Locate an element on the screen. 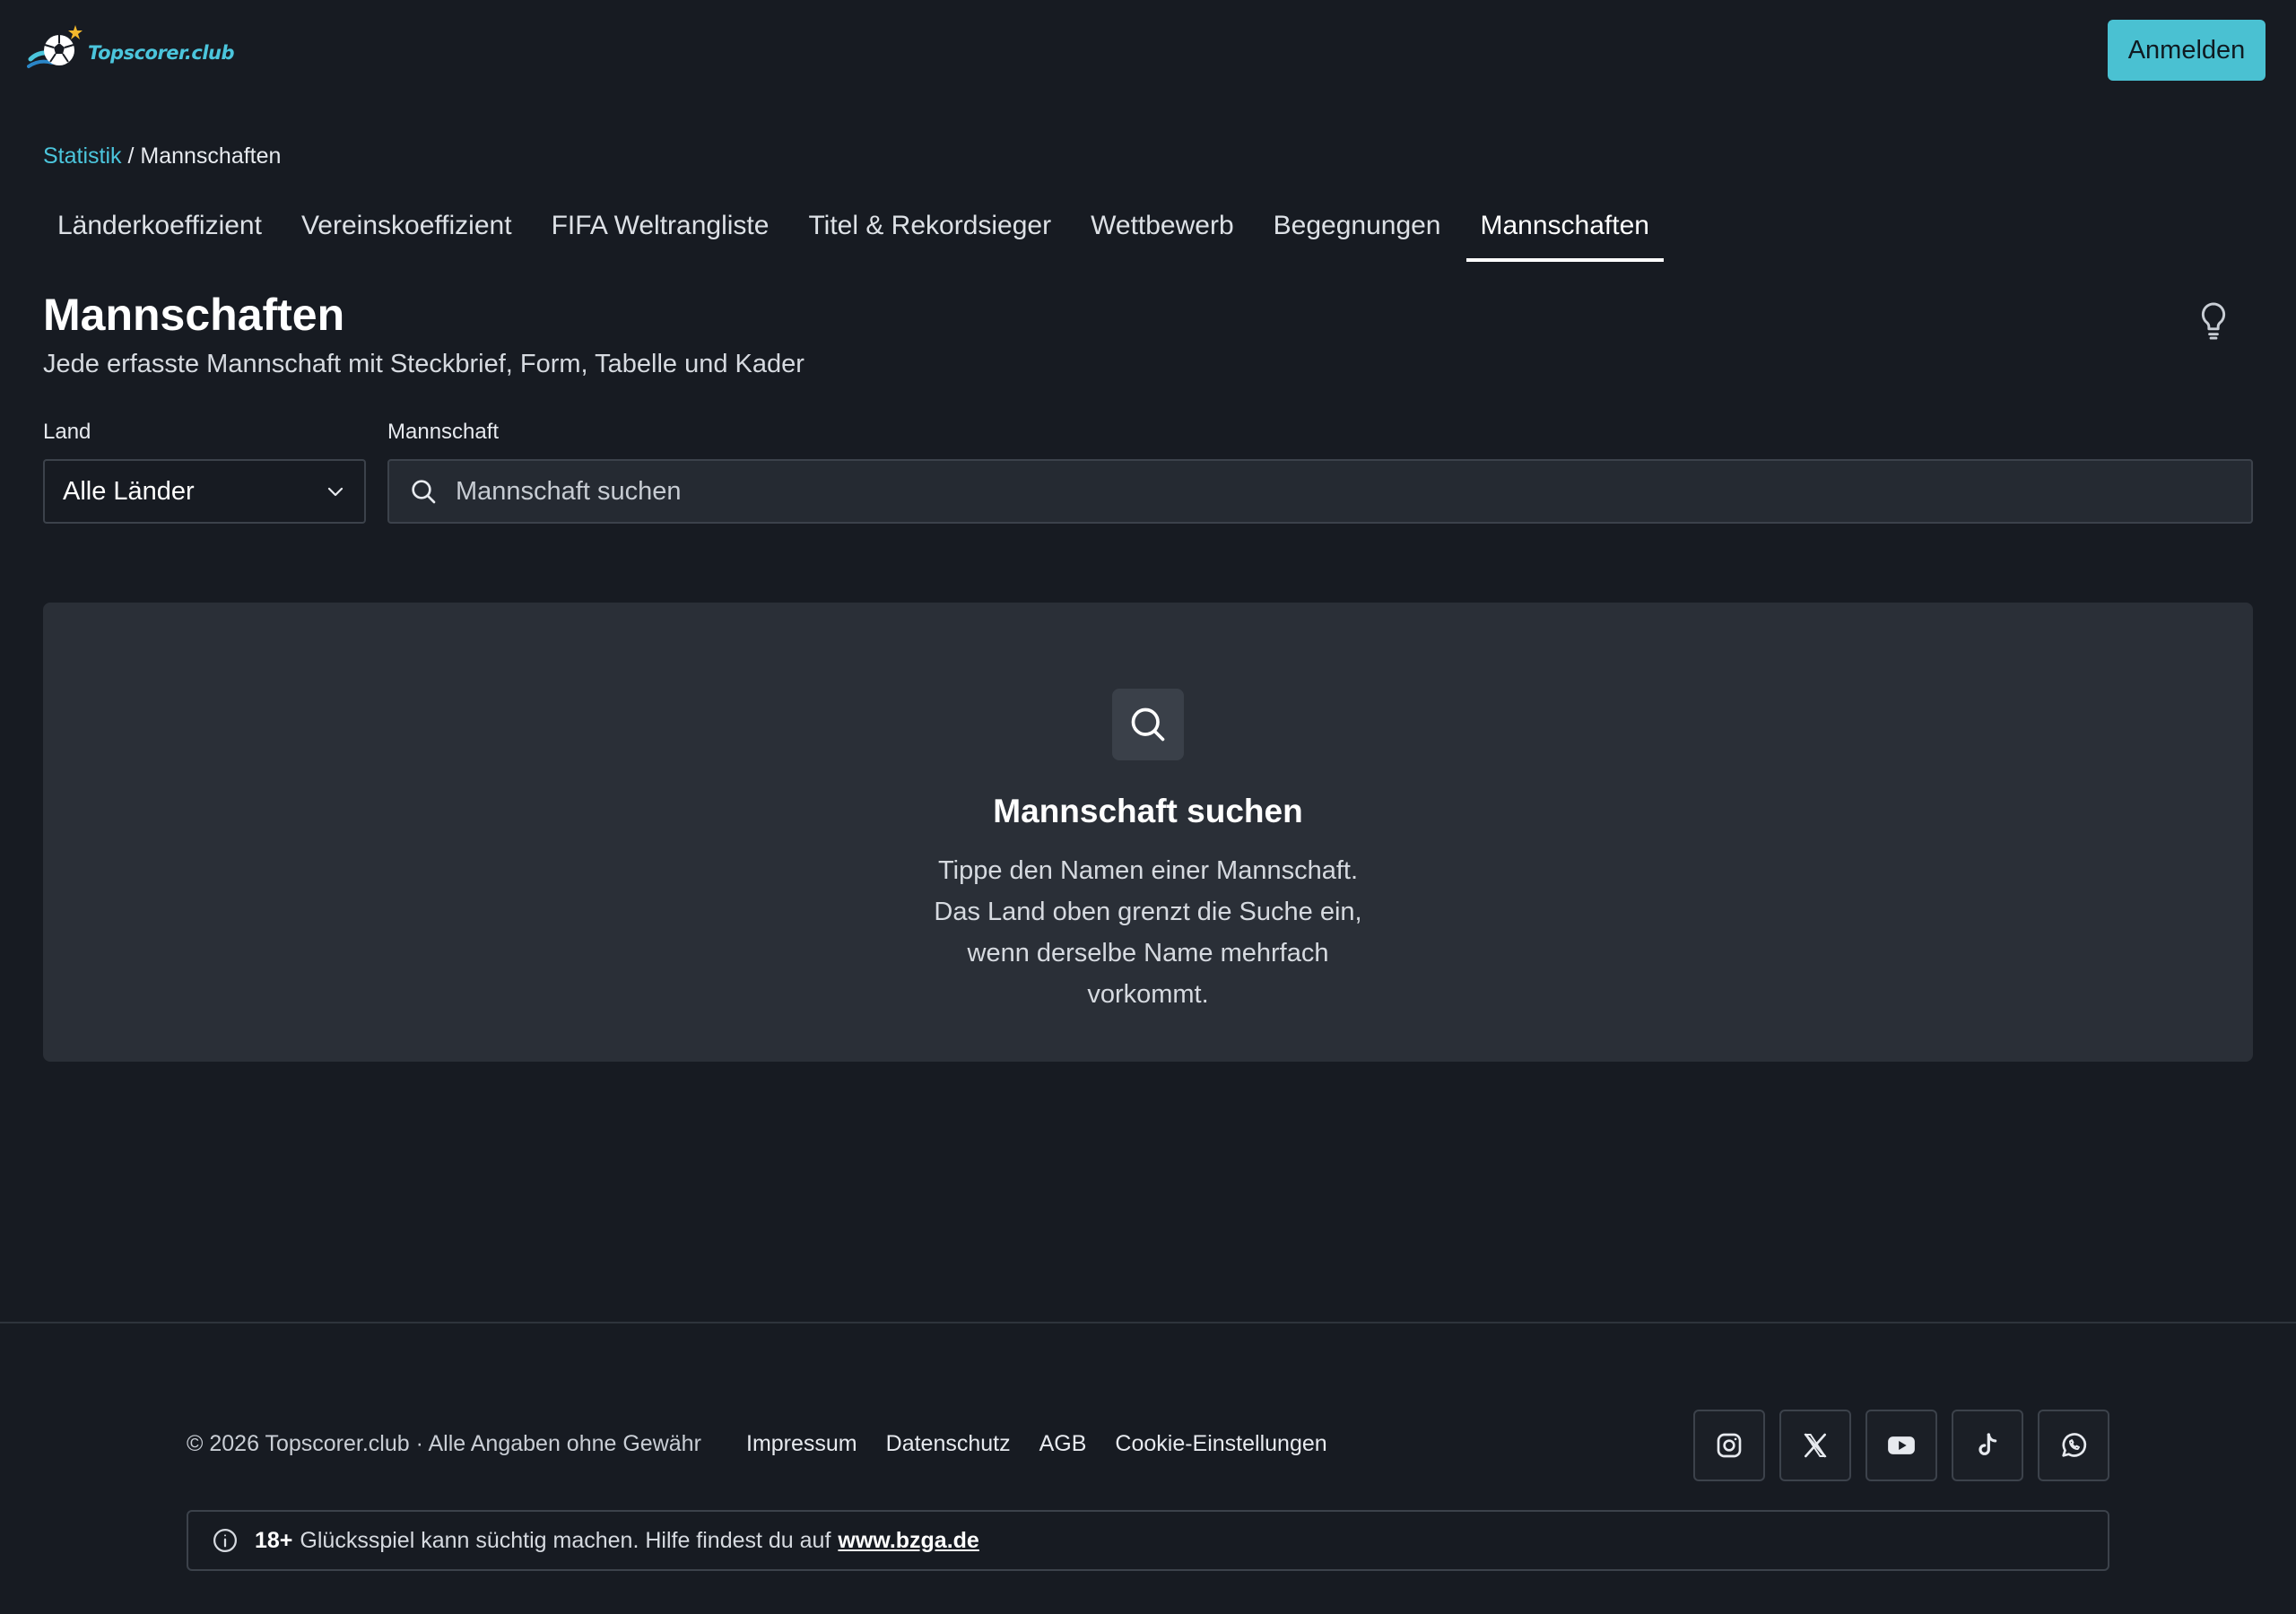 The width and height of the screenshot is (2296, 1614). country-label: Land is located at coordinates (67, 432).